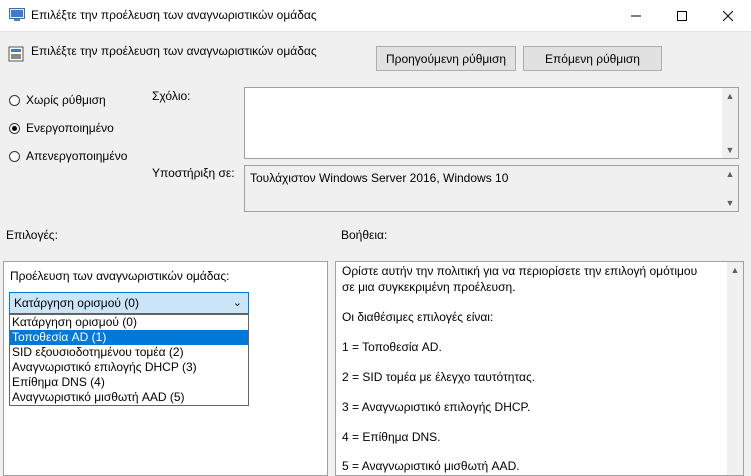 The image size is (751, 476). Describe the element at coordinates (66, 100) in the screenshot. I see `radio-label: Χωρίς ρύθμιση` at that location.